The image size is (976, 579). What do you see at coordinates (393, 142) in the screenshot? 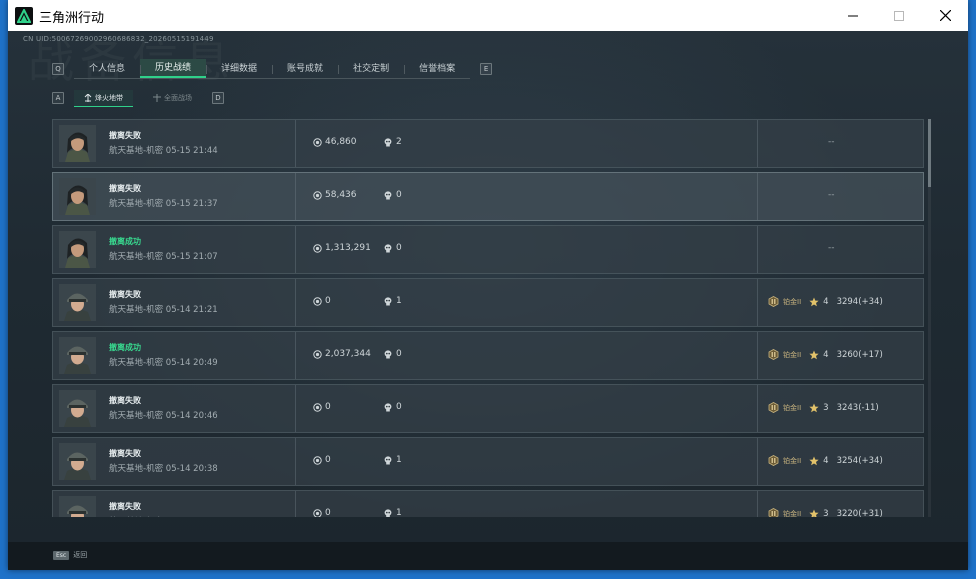
I see `kill-count: 2` at bounding box center [393, 142].